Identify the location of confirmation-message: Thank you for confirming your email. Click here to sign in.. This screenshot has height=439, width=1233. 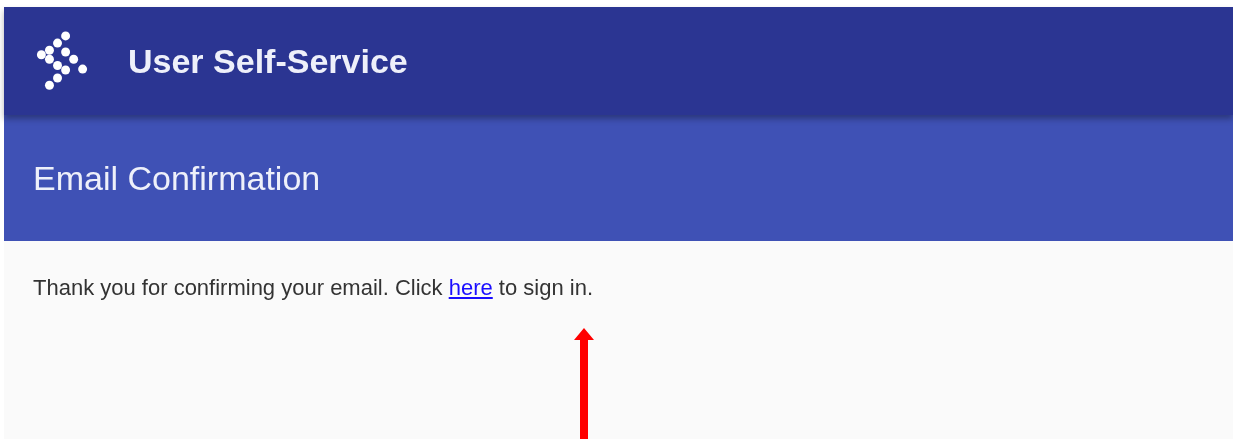
(314, 288).